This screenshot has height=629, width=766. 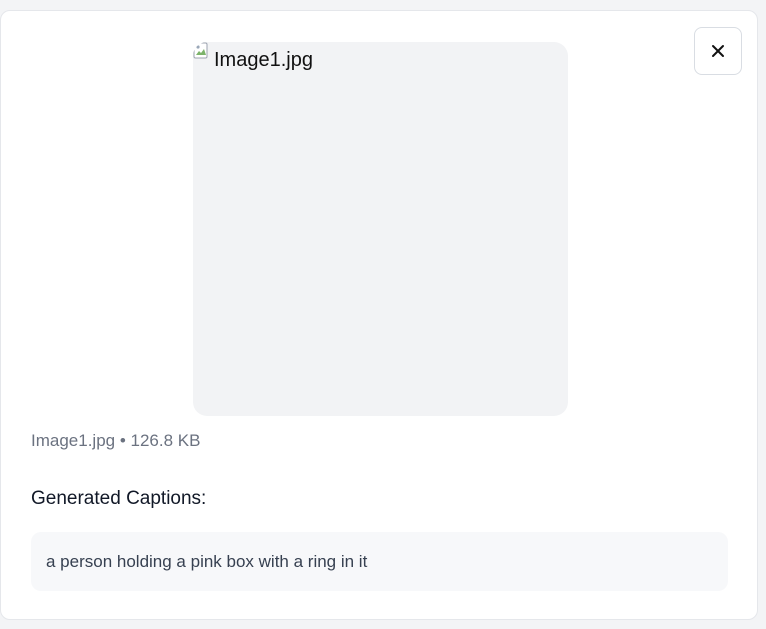 I want to click on file-info: Image1.jpg • 126.8 KB, so click(x=116, y=440).